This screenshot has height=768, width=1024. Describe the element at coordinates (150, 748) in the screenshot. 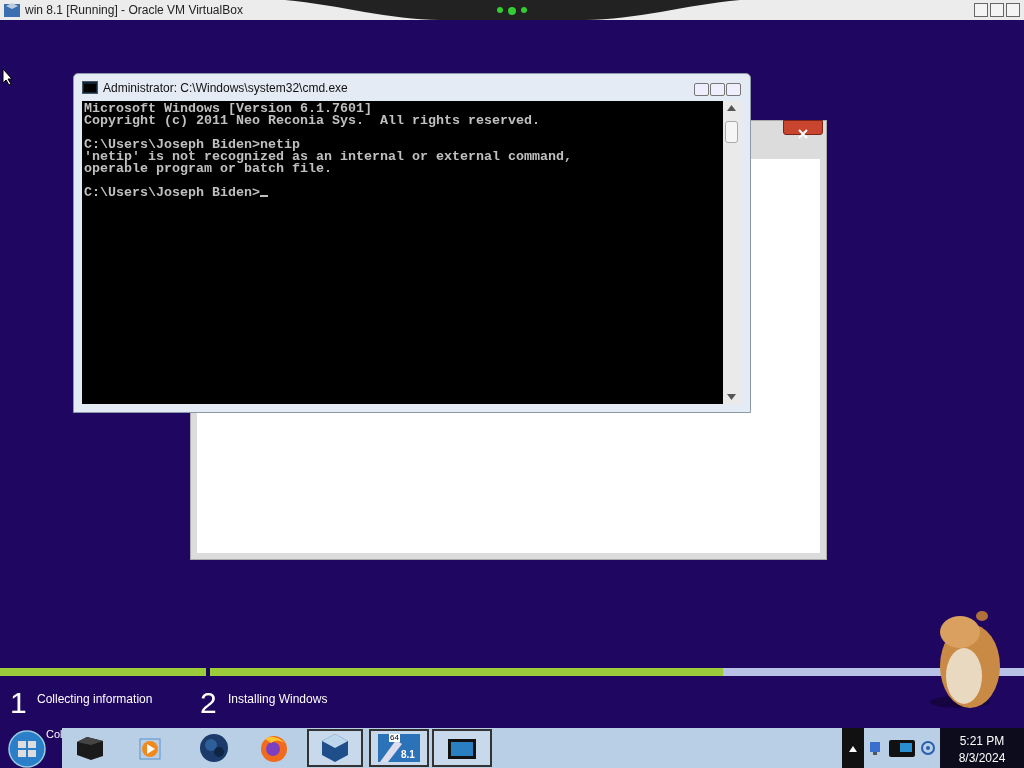

I see `play-icon` at that location.